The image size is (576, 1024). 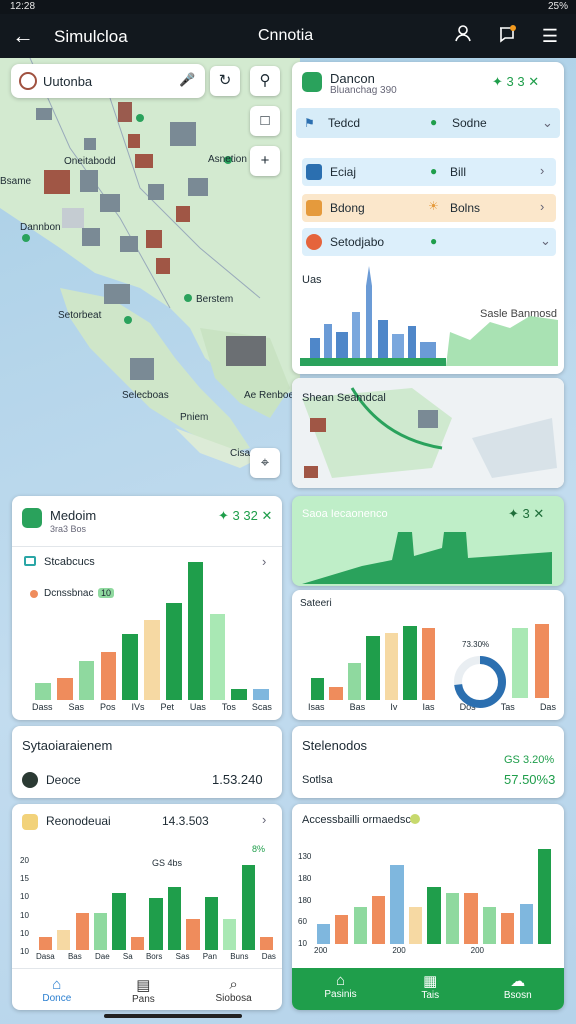 I want to click on panel-subtitle: Bluanchag 390, so click(x=363, y=90).